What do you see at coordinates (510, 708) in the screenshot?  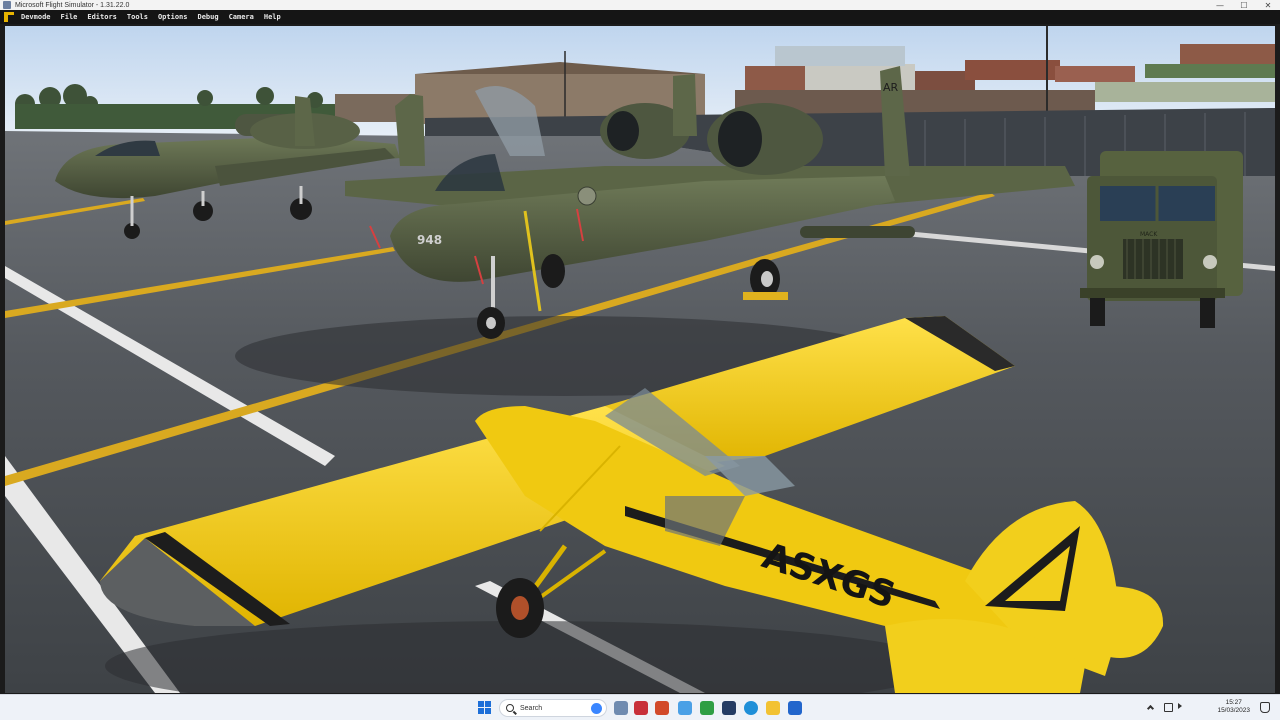 I see `search-icon` at bounding box center [510, 708].